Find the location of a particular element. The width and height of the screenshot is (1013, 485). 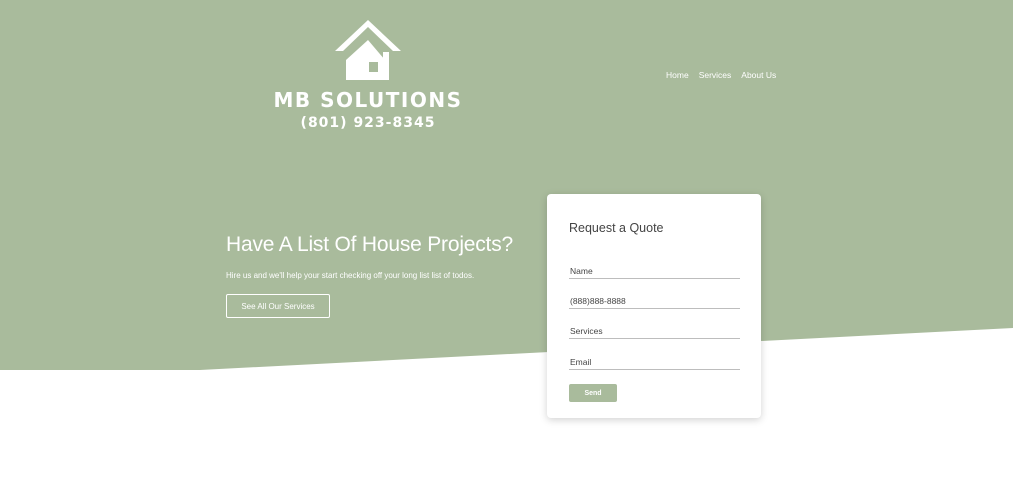

brand-name: MB SOLUTIONS is located at coordinates (368, 100).